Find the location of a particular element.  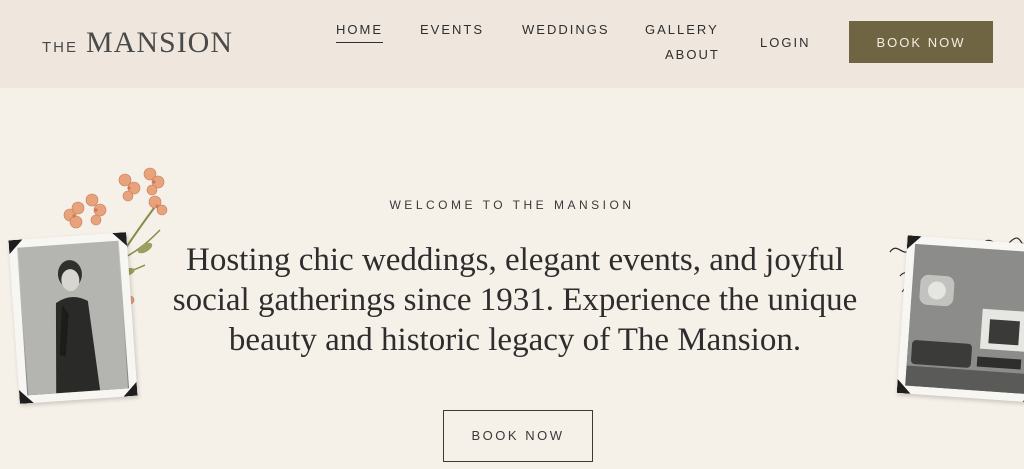

nav-weddings: WEDDINGS is located at coordinates (566, 29).